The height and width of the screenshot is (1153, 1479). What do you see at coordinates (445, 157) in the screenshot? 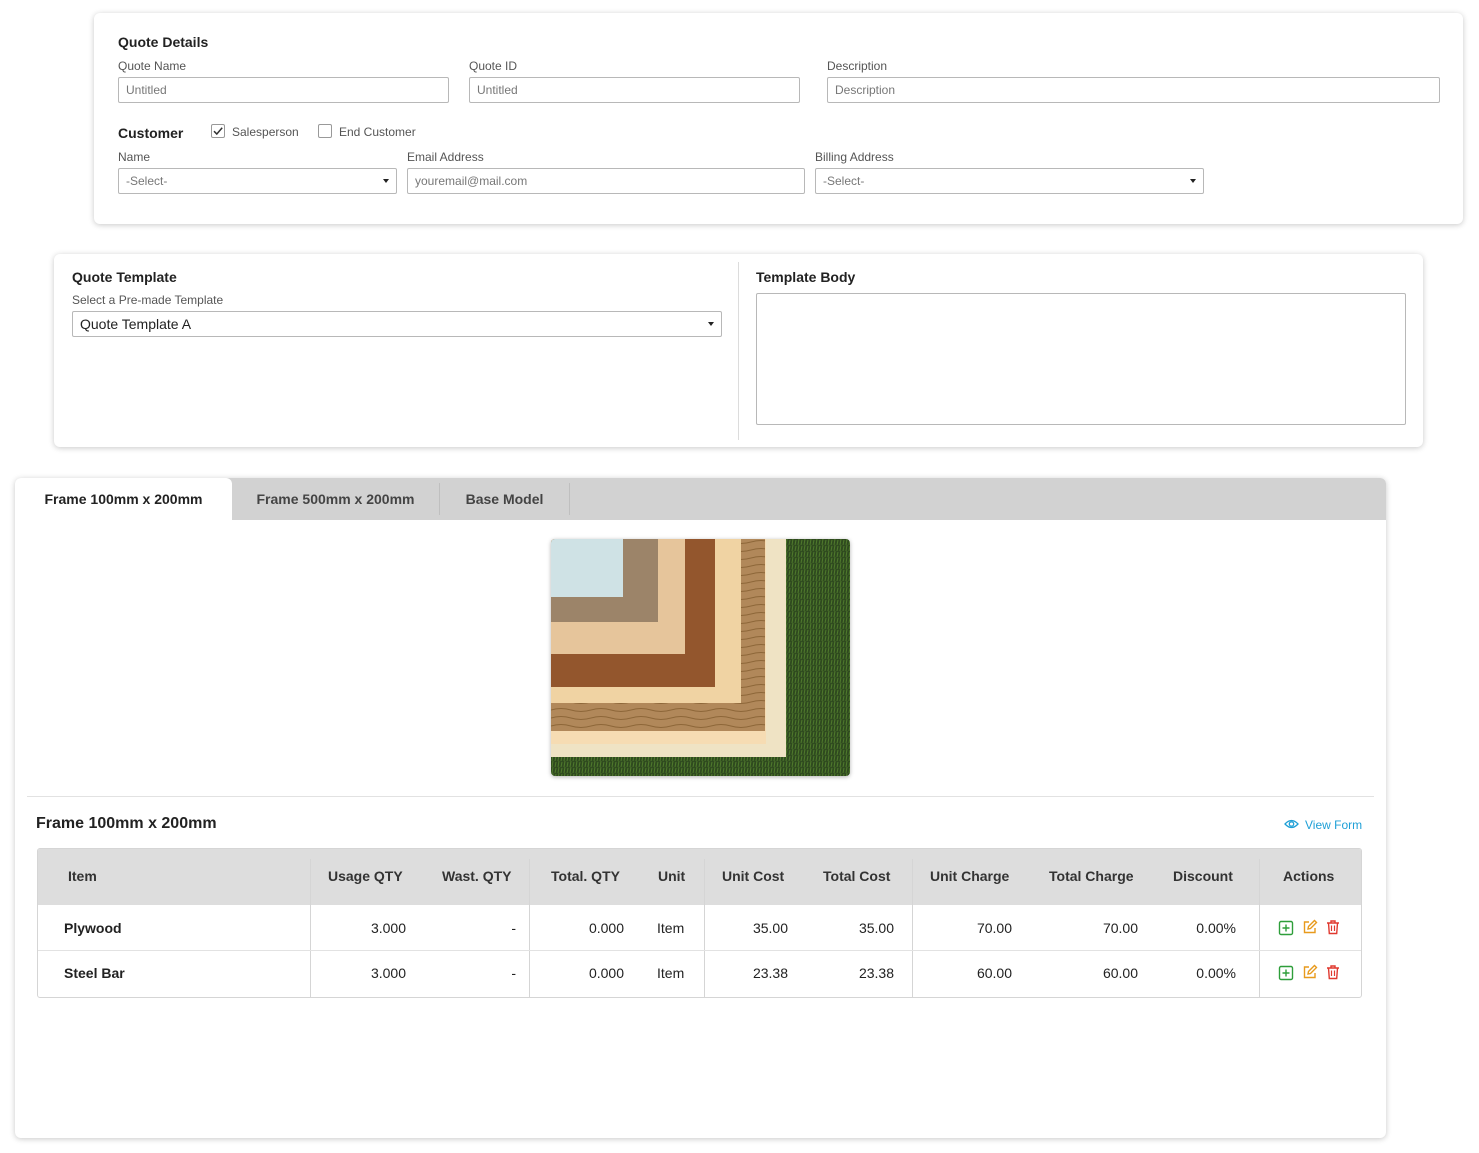
I see `email-label: Email Address` at bounding box center [445, 157].